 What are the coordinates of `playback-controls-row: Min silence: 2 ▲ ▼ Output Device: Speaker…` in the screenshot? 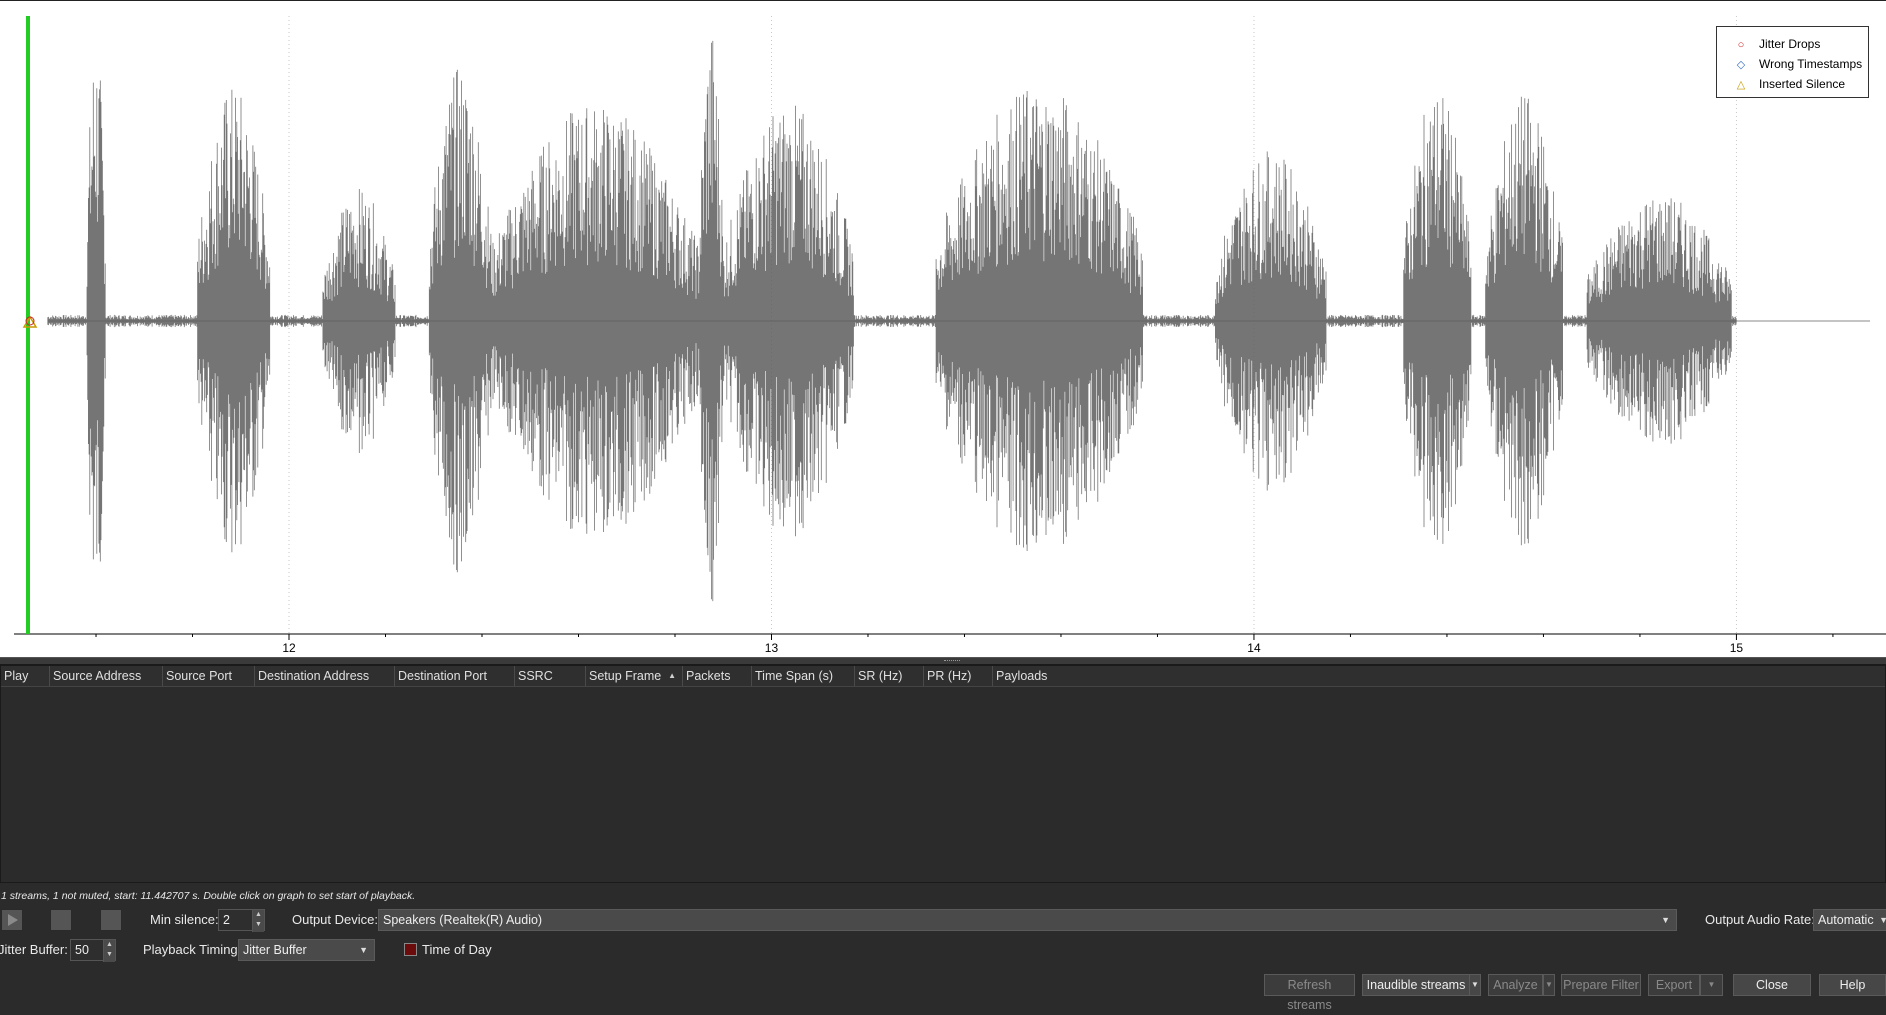 It's located at (943, 922).